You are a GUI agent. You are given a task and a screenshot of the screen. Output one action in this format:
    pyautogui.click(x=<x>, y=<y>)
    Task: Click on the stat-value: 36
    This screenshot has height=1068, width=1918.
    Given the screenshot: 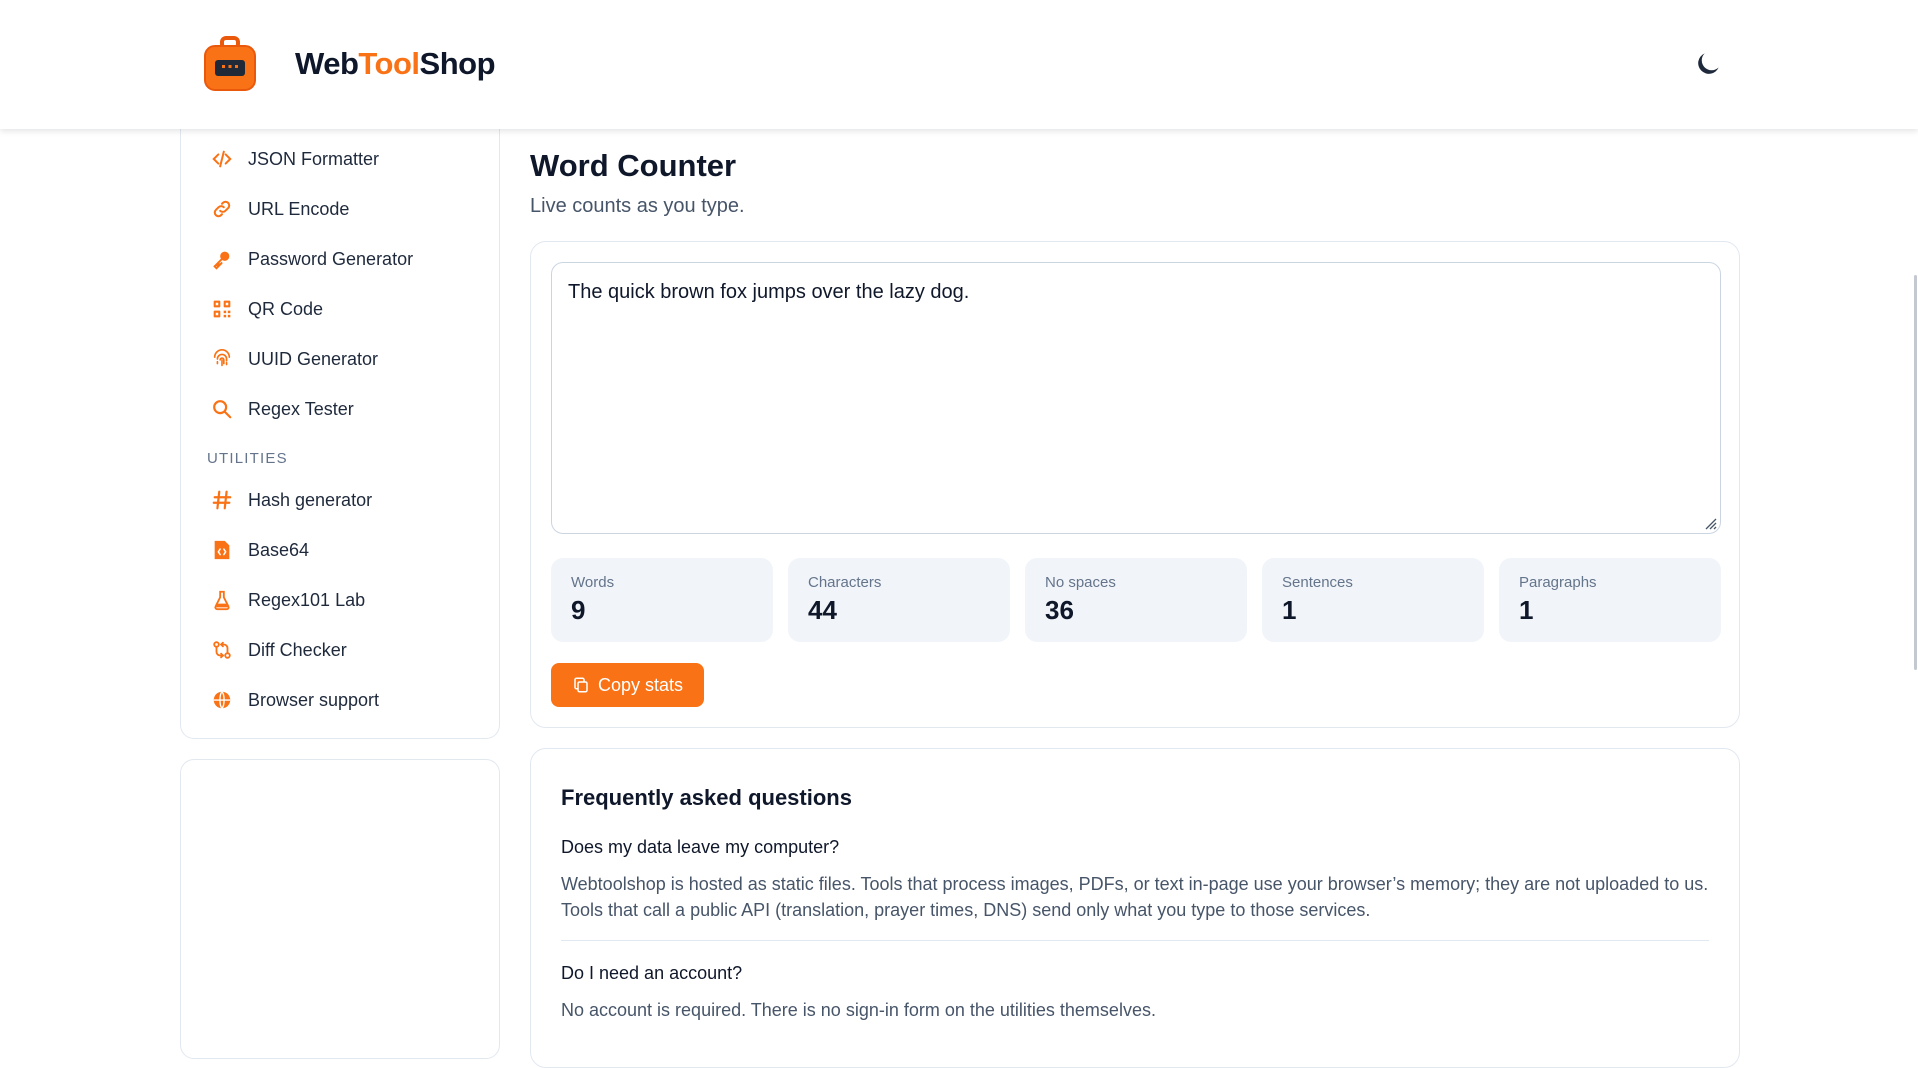 What is the action you would take?
    pyautogui.click(x=1059, y=610)
    